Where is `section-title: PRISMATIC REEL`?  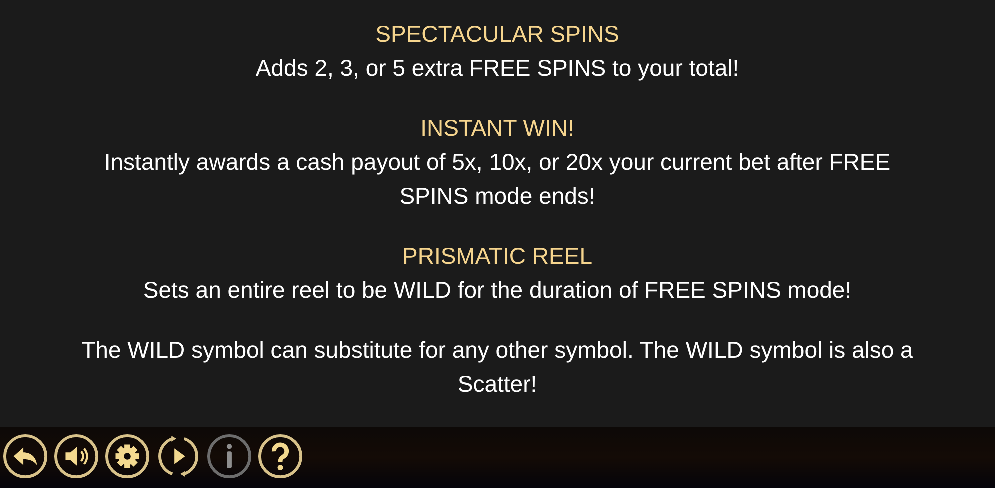 section-title: PRISMATIC REEL is located at coordinates (498, 256).